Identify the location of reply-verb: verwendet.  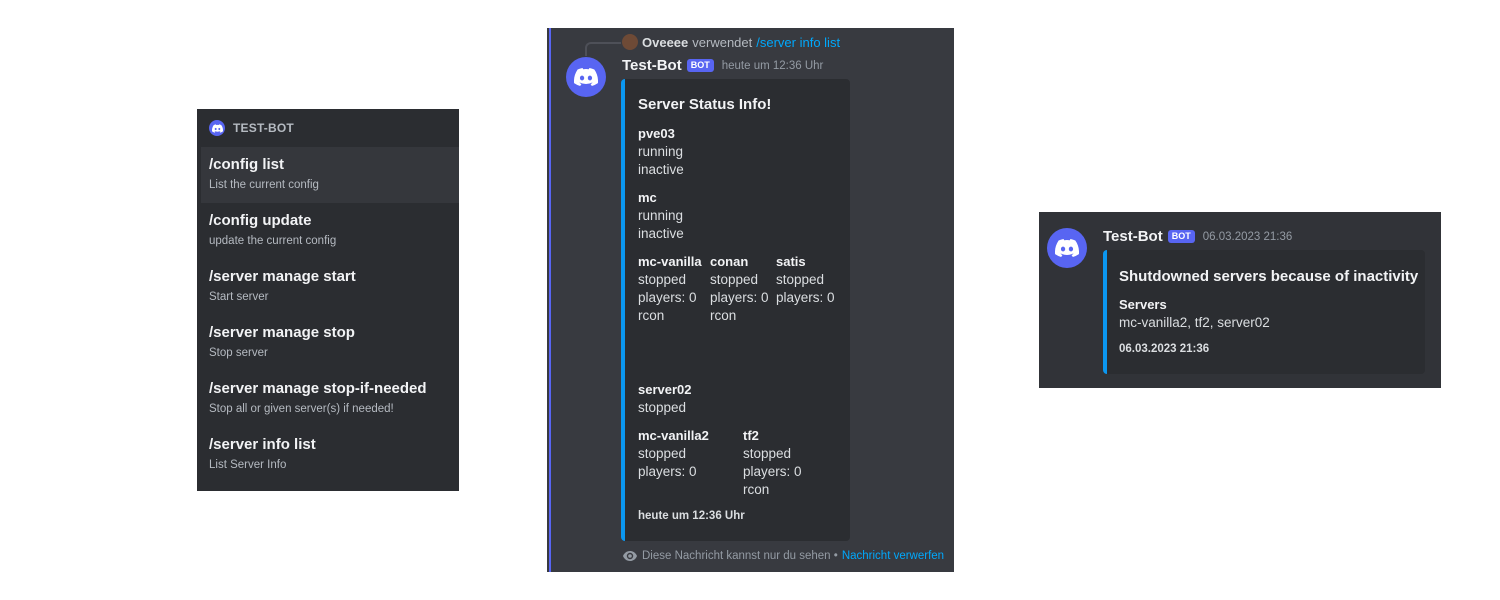
(722, 42).